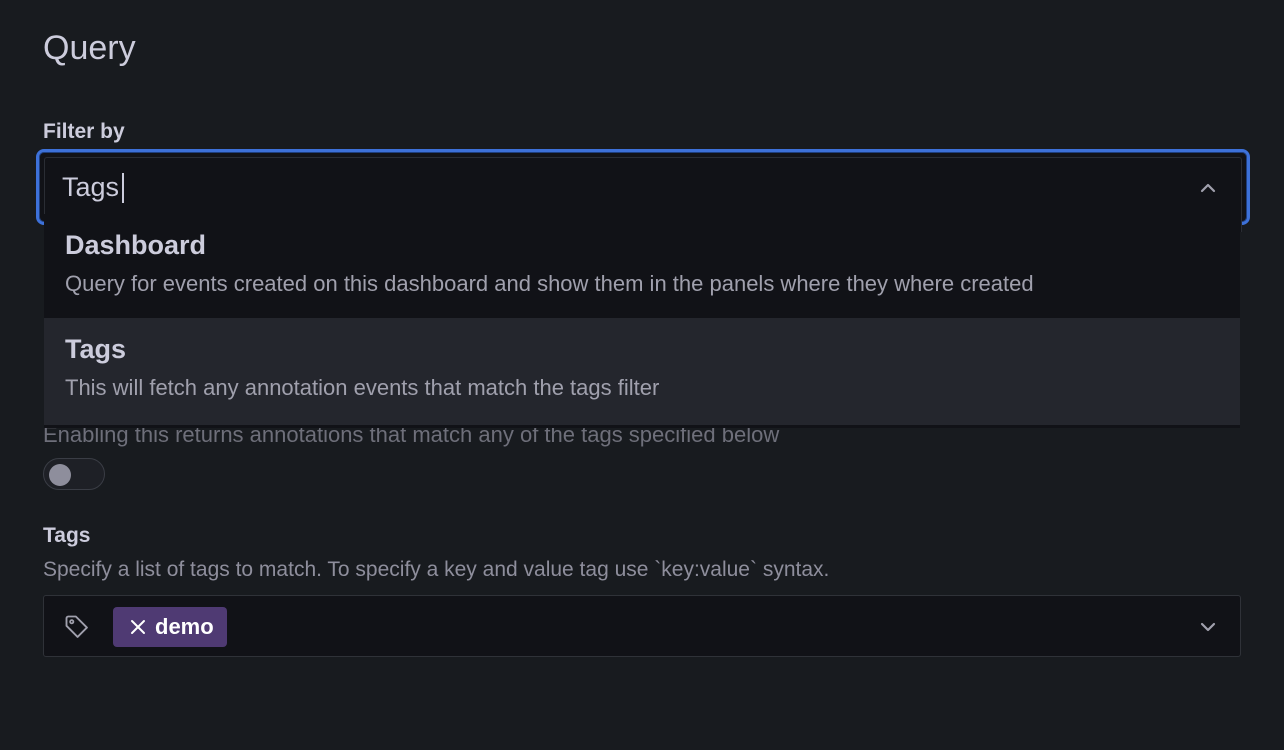 This screenshot has width=1284, height=750. What do you see at coordinates (76, 626) in the screenshot?
I see `tag-icon` at bounding box center [76, 626].